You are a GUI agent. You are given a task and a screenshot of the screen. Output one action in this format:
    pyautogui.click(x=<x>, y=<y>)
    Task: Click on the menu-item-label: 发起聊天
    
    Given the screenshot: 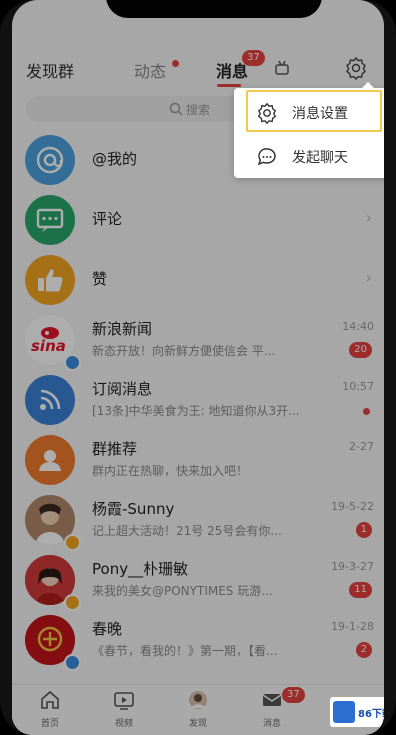 What is the action you would take?
    pyautogui.click(x=320, y=158)
    